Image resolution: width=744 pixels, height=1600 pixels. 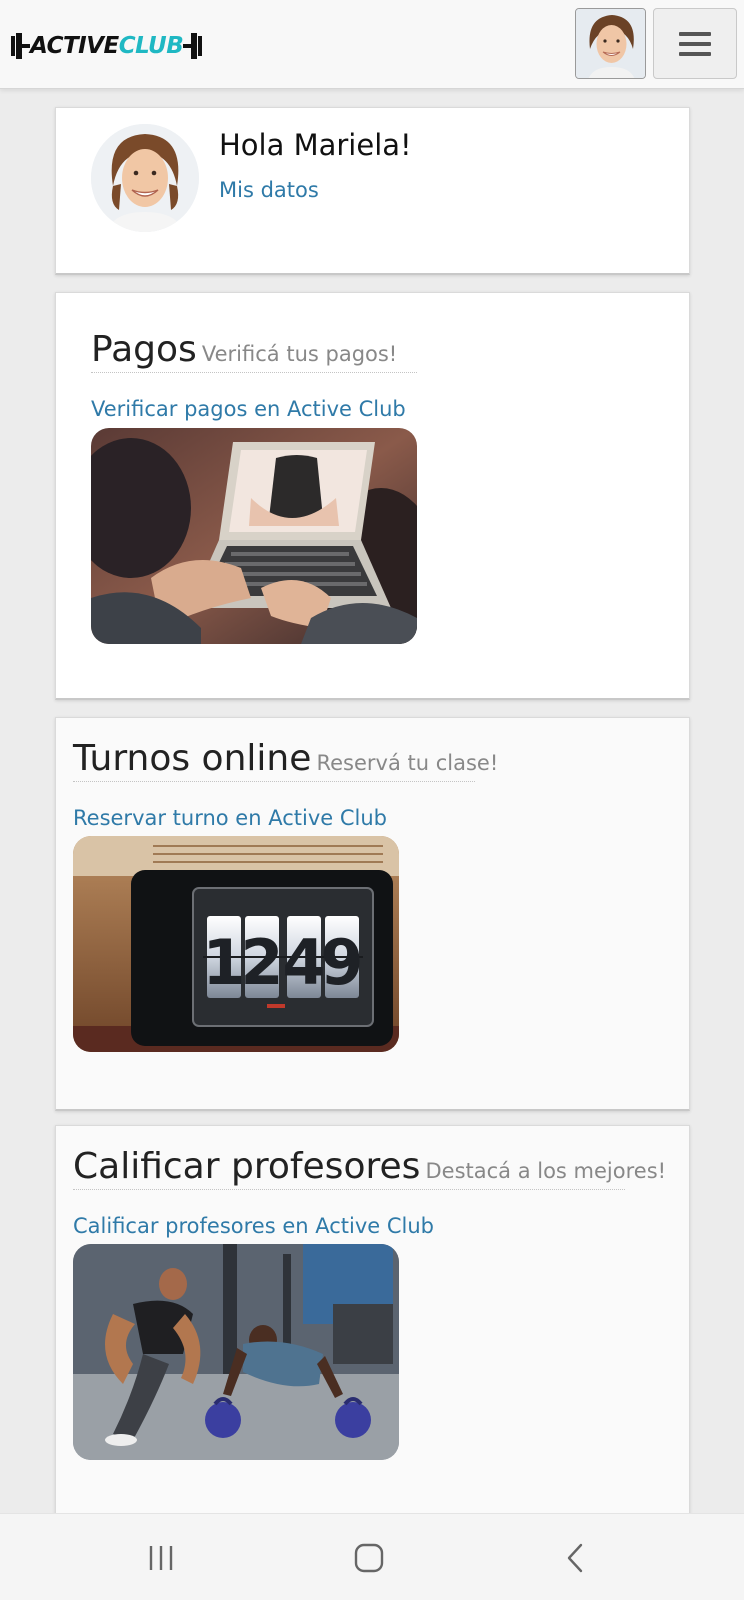 I want to click on flip-clock-image: 1 2 4 9, so click(x=236, y=944).